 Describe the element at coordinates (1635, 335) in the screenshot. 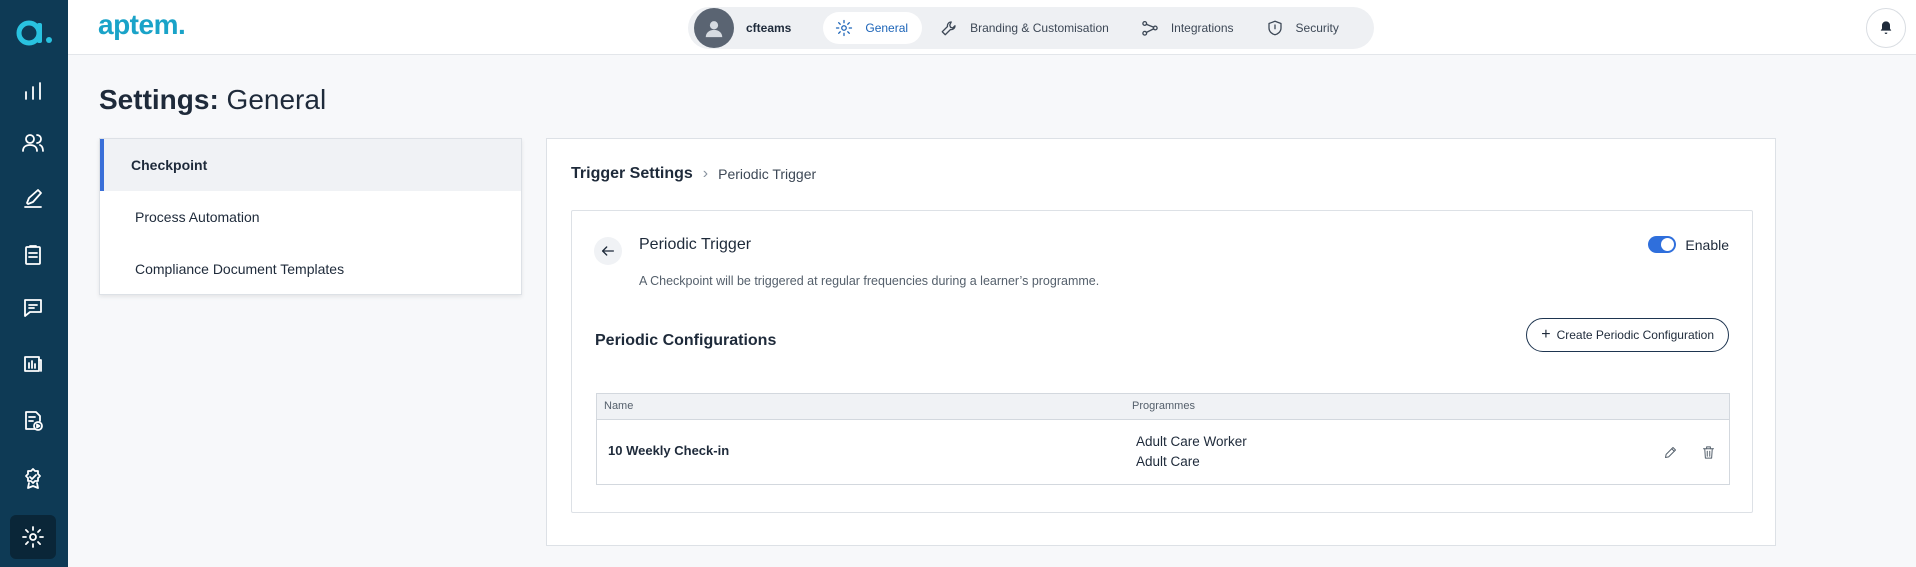

I see `create-button-label: Create Periodic Configuration` at that location.